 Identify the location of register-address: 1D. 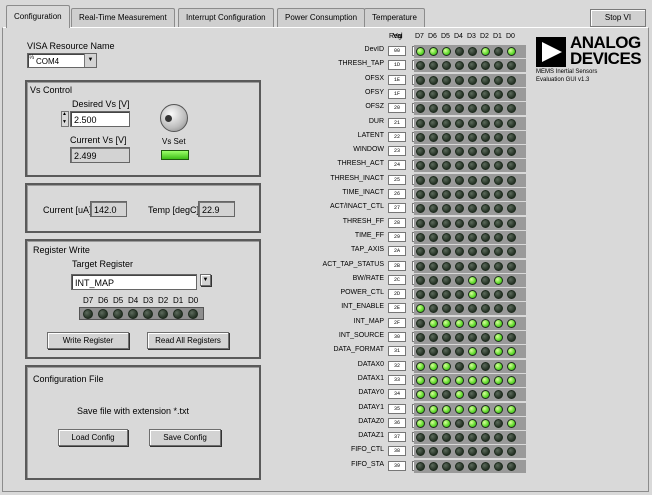
(397, 65).